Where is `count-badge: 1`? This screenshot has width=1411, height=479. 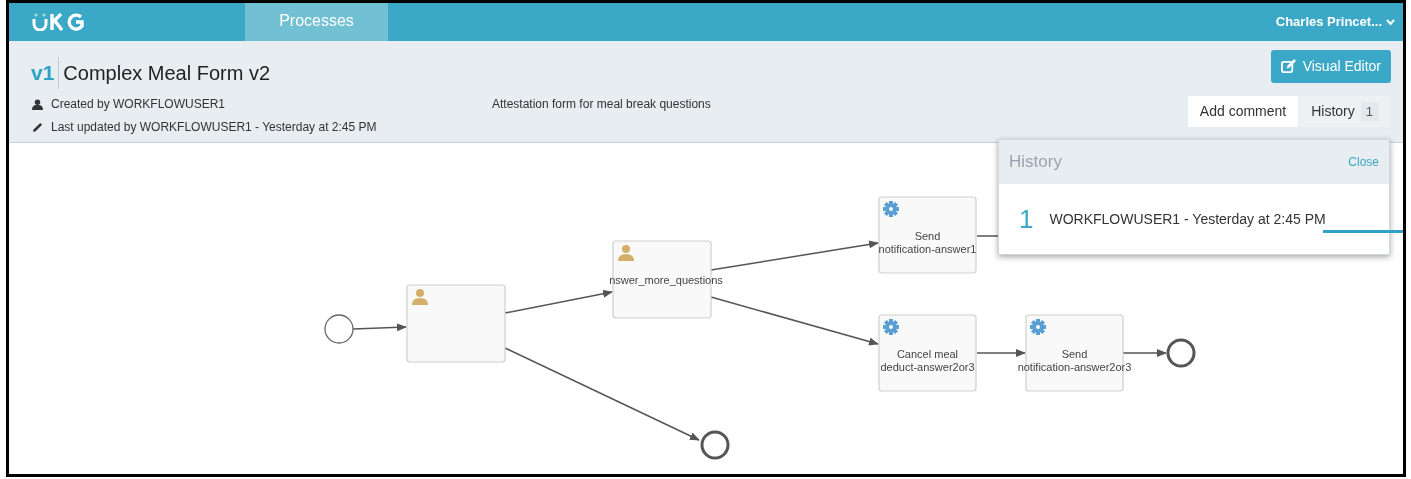 count-badge: 1 is located at coordinates (1369, 111).